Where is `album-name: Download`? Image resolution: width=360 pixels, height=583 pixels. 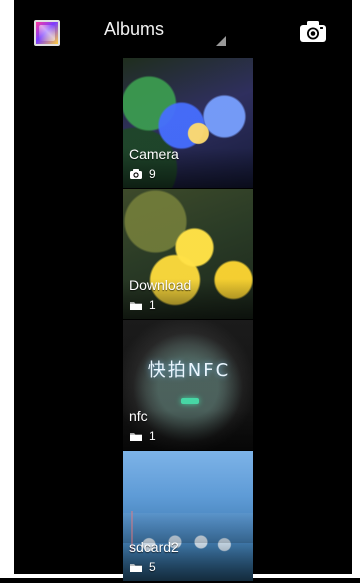 album-name: Download is located at coordinates (160, 285).